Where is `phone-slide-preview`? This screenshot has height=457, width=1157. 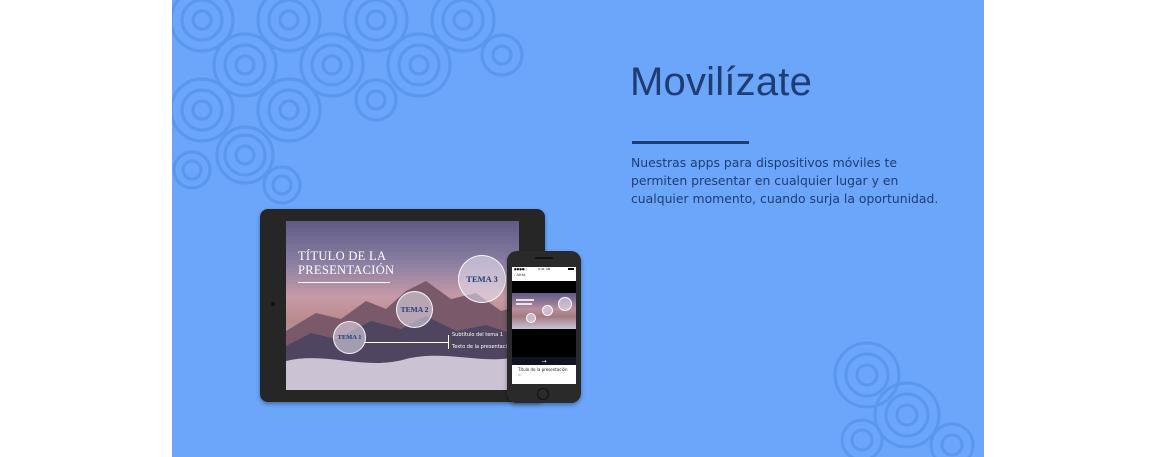 phone-slide-preview is located at coordinates (544, 311).